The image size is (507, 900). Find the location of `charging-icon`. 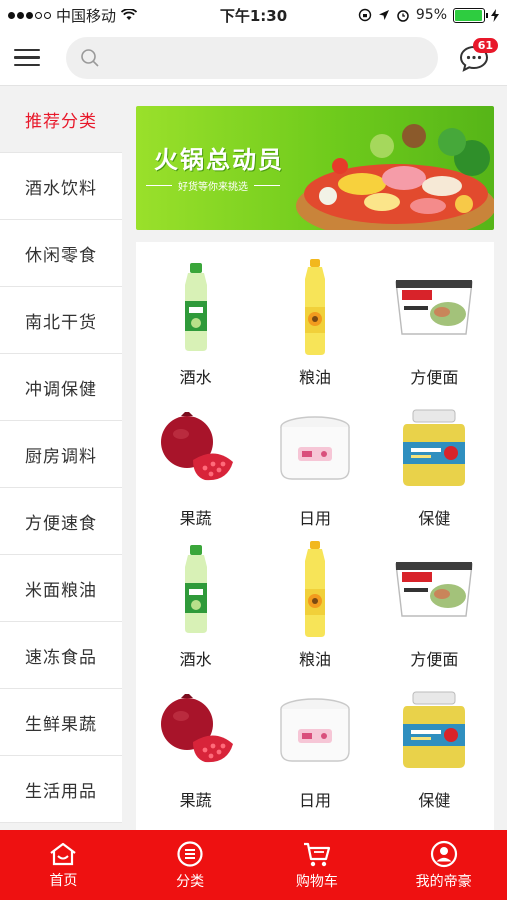

charging-icon is located at coordinates (495, 15).